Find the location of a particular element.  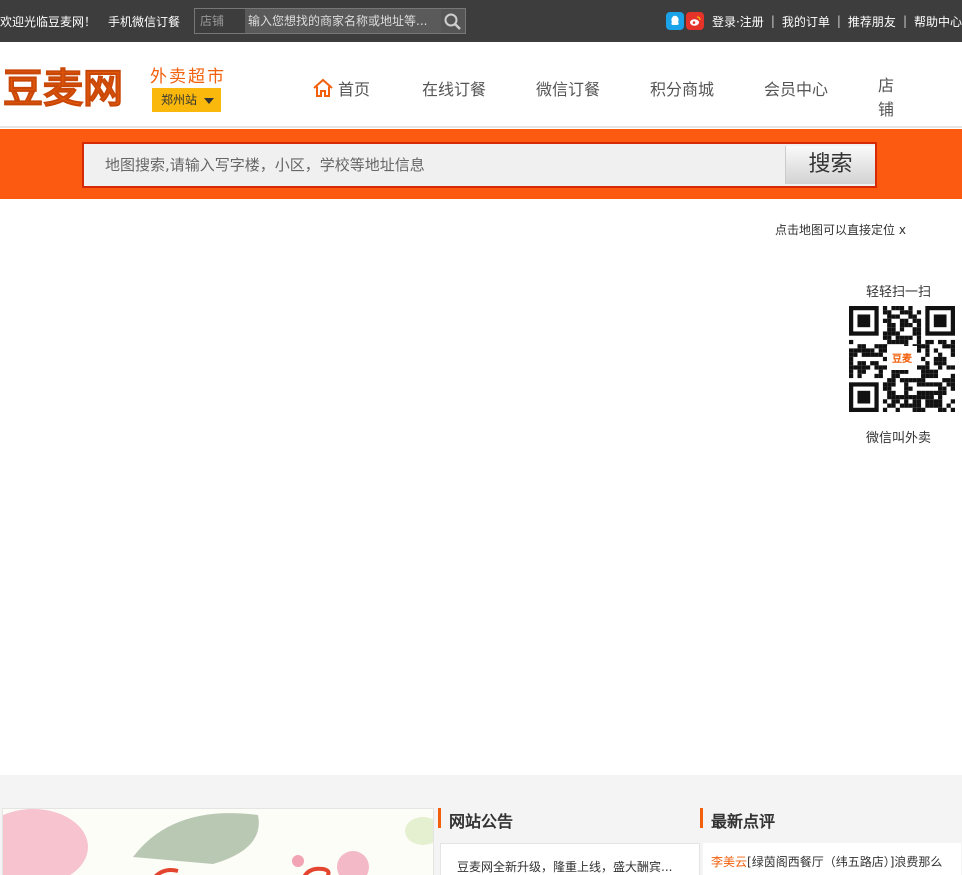

weibo-icon is located at coordinates (694, 21).